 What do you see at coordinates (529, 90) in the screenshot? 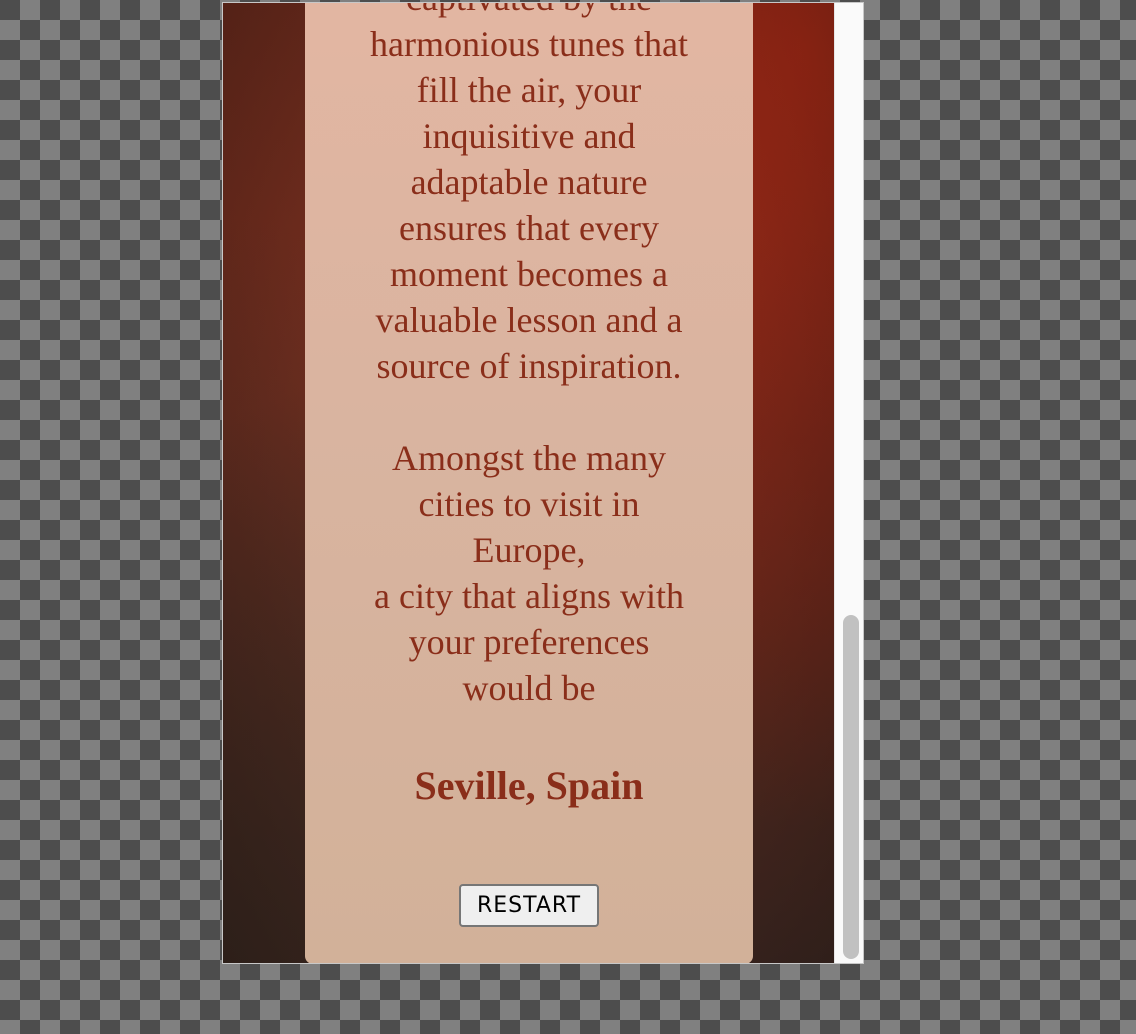
I see `text-line: fill the air, your` at bounding box center [529, 90].